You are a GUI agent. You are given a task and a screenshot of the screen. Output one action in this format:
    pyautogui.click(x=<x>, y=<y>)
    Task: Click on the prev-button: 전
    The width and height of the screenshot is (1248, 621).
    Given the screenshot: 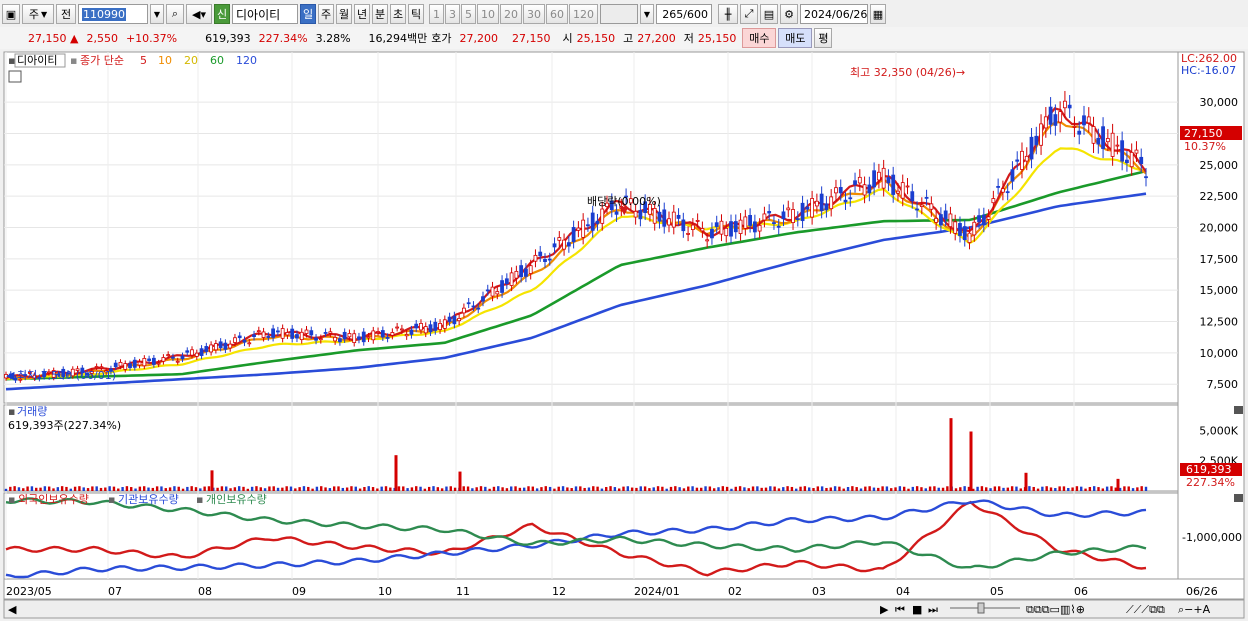 What is the action you would take?
    pyautogui.click(x=66, y=14)
    